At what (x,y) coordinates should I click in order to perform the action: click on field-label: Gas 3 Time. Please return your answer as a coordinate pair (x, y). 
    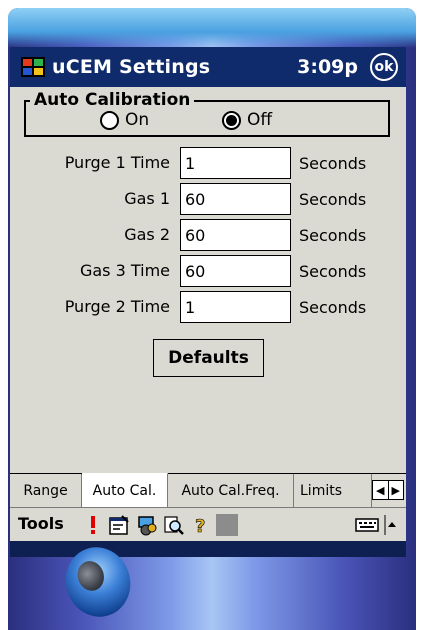
    Looking at the image, I should click on (124, 270).